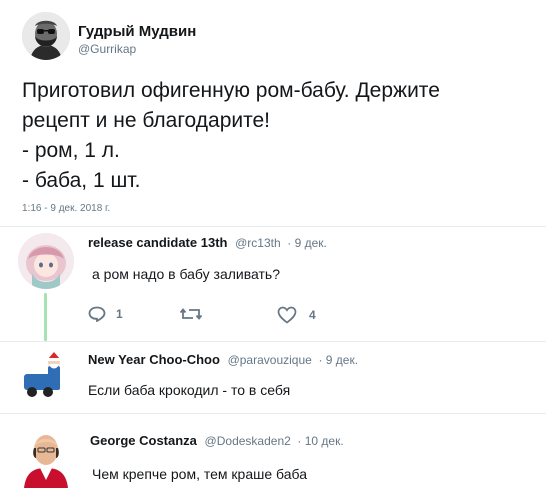 This screenshot has height=501, width=546. Describe the element at coordinates (248, 441) in the screenshot. I see `reply-author-handle: @Dodeskaden2` at that location.